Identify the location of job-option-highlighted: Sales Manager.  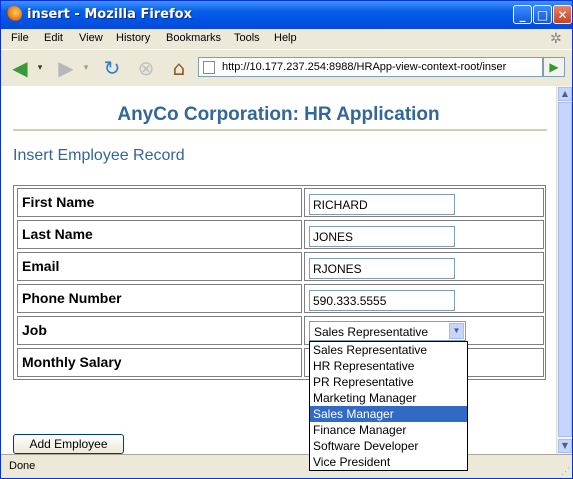
(388, 414).